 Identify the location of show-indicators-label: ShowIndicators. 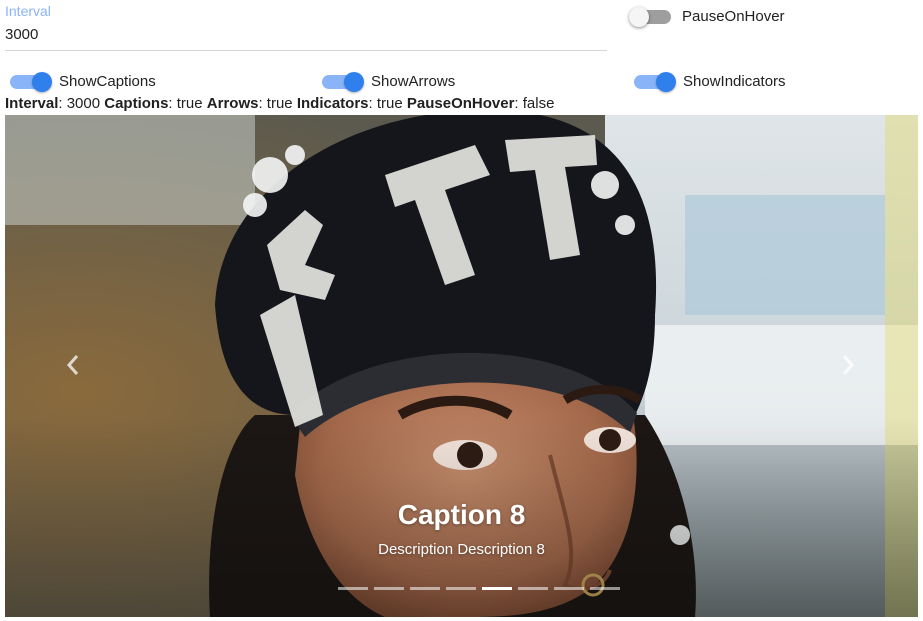
(734, 81).